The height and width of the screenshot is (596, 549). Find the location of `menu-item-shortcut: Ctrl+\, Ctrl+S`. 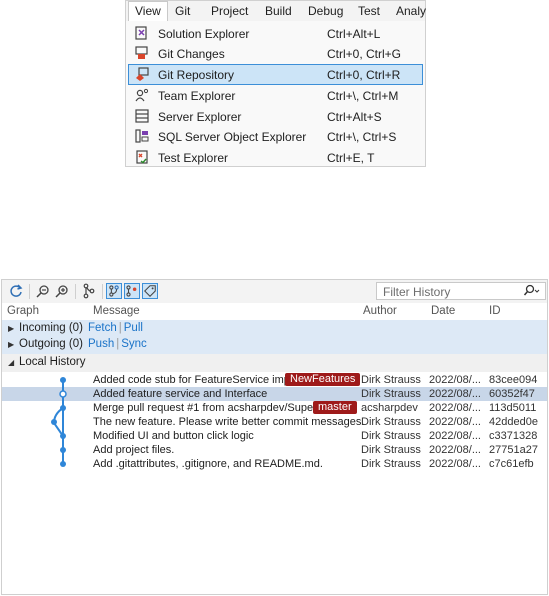

menu-item-shortcut: Ctrl+\, Ctrl+S is located at coordinates (362, 137).